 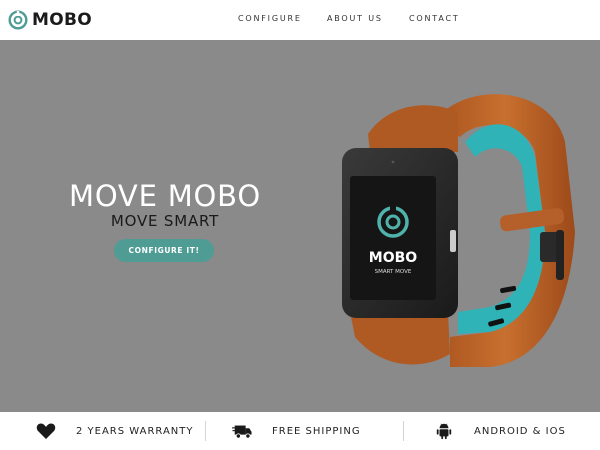 What do you see at coordinates (165, 196) in the screenshot?
I see `hero-title: MOVE MOBO` at bounding box center [165, 196].